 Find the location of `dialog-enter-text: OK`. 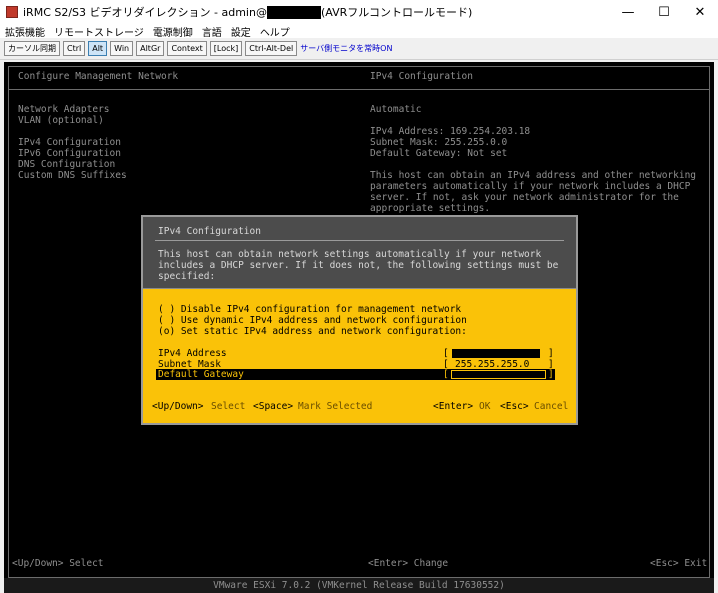

dialog-enter-text: OK is located at coordinates (484, 406).